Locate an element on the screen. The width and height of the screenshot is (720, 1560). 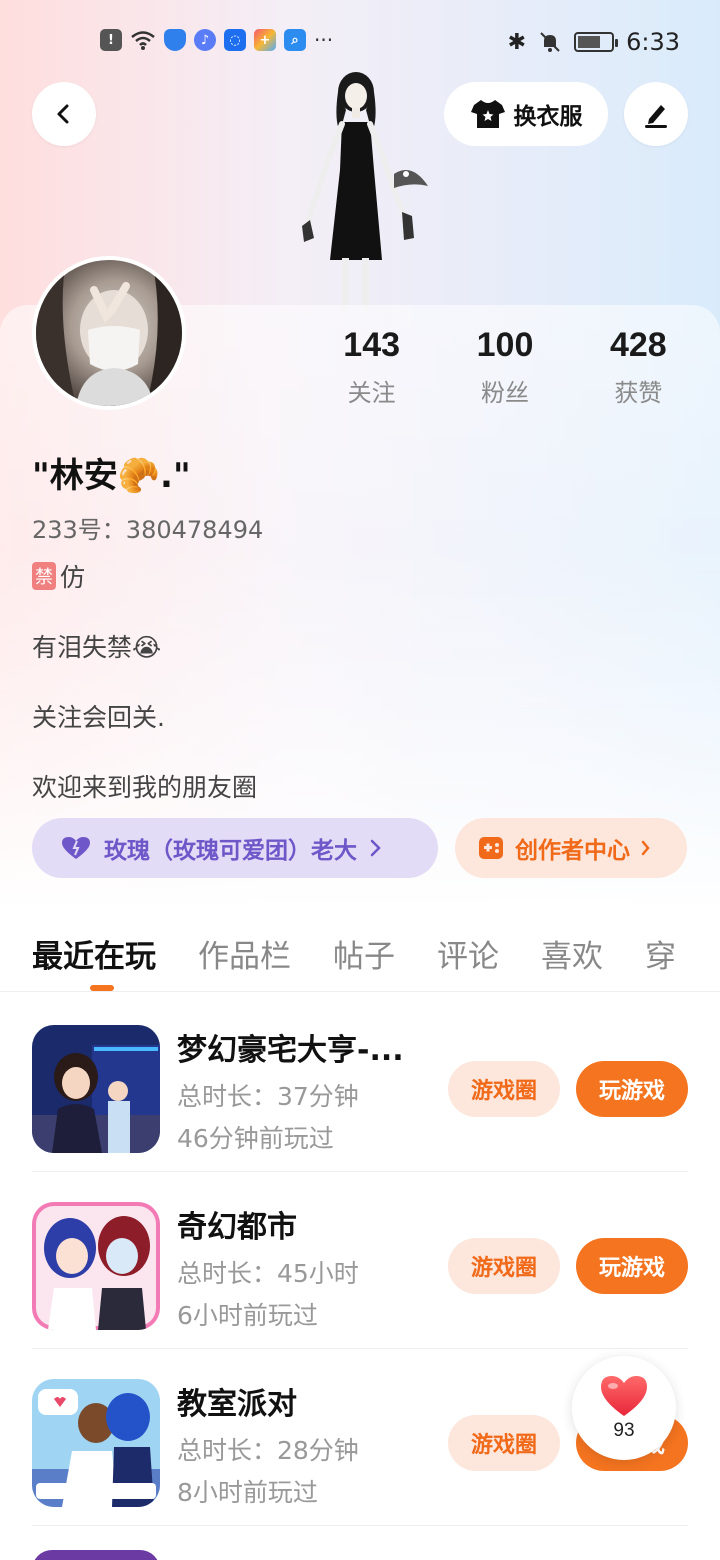
profile-tag-suffix: 仿 is located at coordinates (73, 577).